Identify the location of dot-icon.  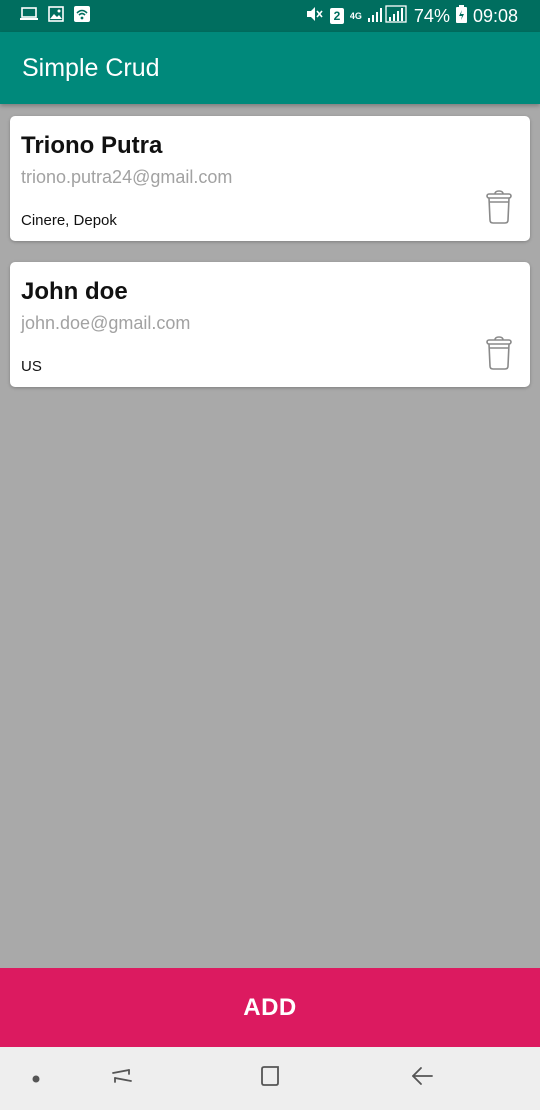
(36, 1079).